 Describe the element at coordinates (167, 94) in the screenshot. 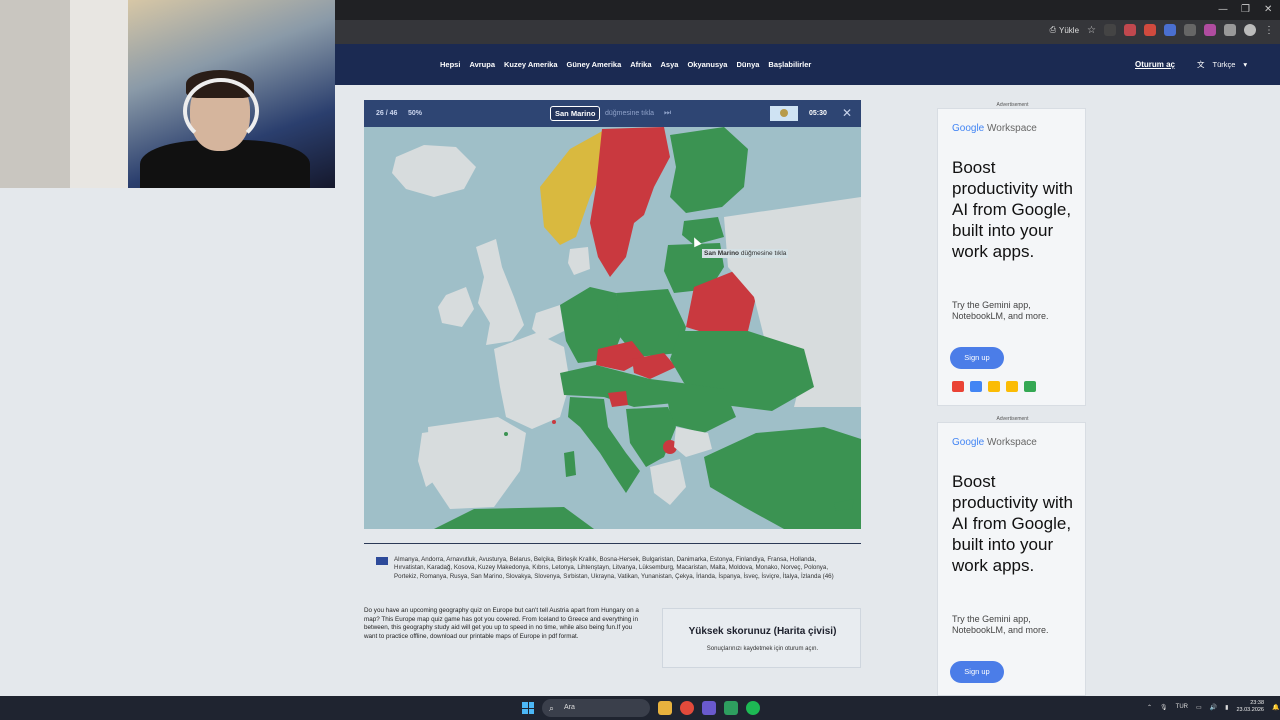

I see `webcam-overlay` at that location.